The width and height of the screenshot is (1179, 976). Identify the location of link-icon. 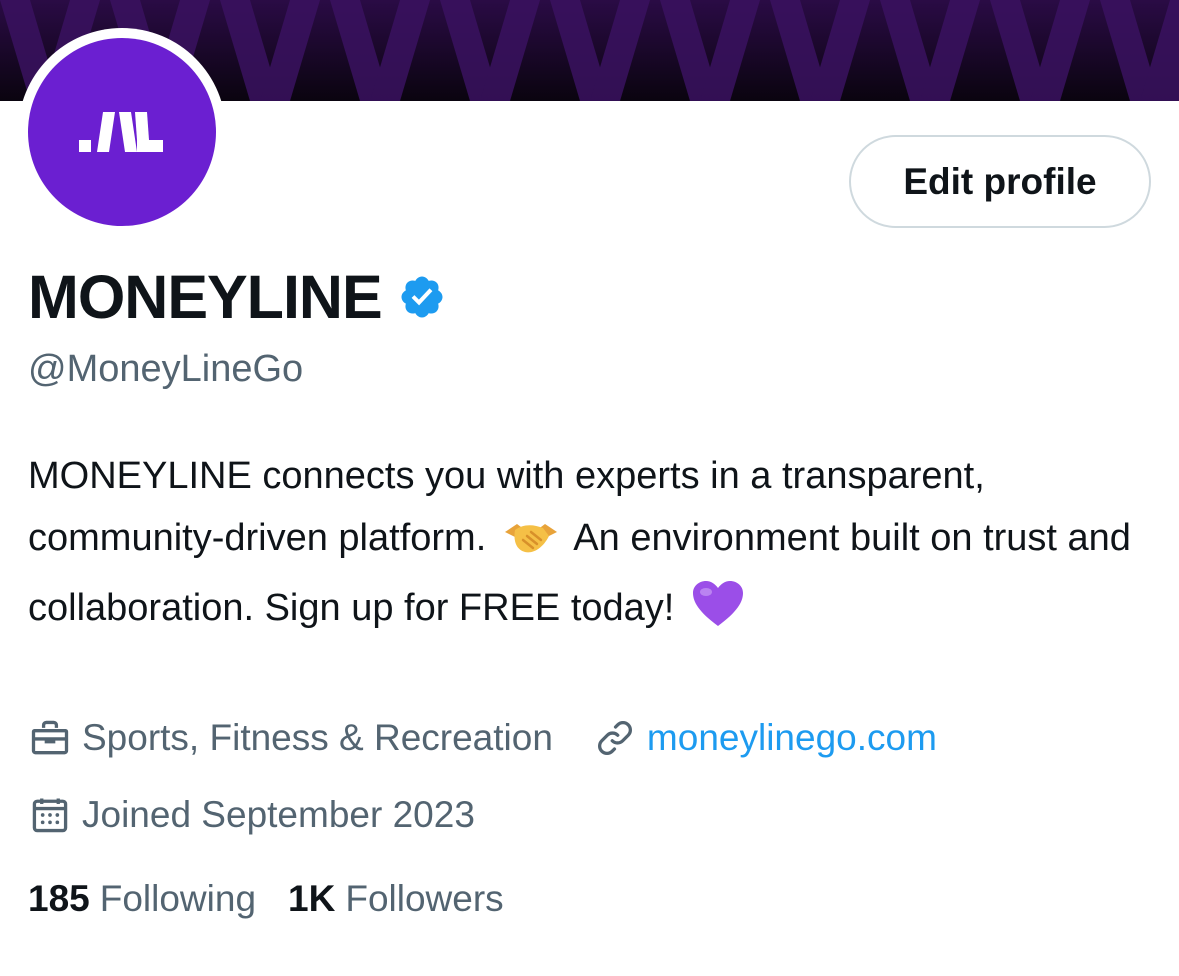
(614, 738).